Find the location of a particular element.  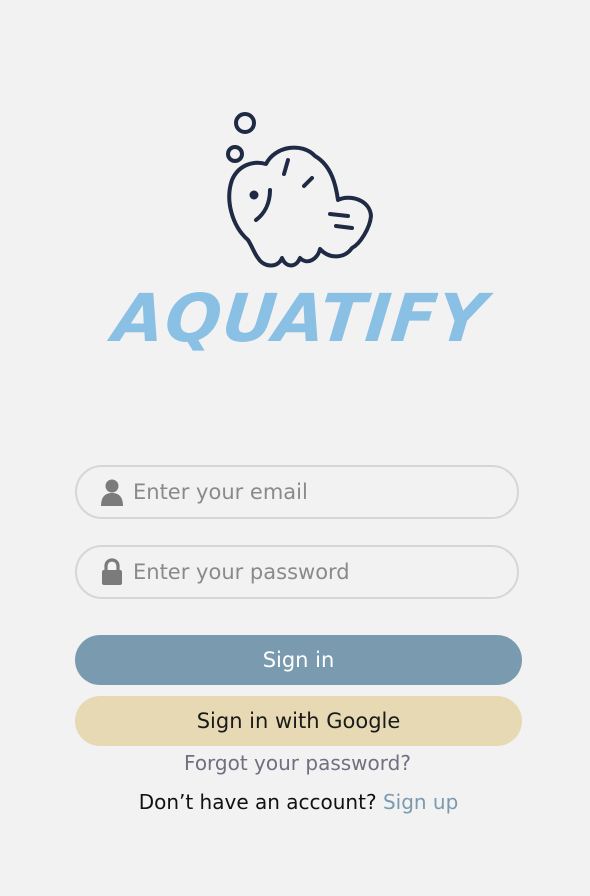

sign-in-button: Sign in is located at coordinates (298, 660).